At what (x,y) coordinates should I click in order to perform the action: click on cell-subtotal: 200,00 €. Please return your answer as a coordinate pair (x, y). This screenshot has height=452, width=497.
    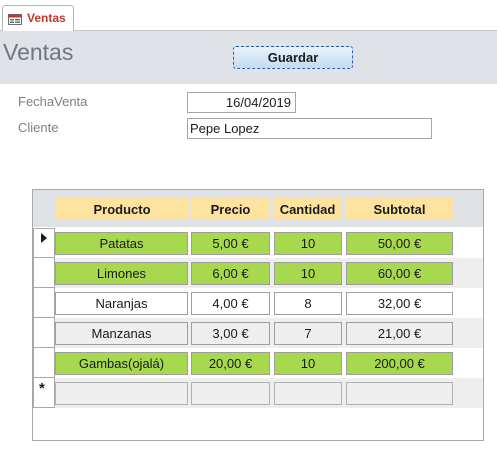
    Looking at the image, I should click on (399, 363).